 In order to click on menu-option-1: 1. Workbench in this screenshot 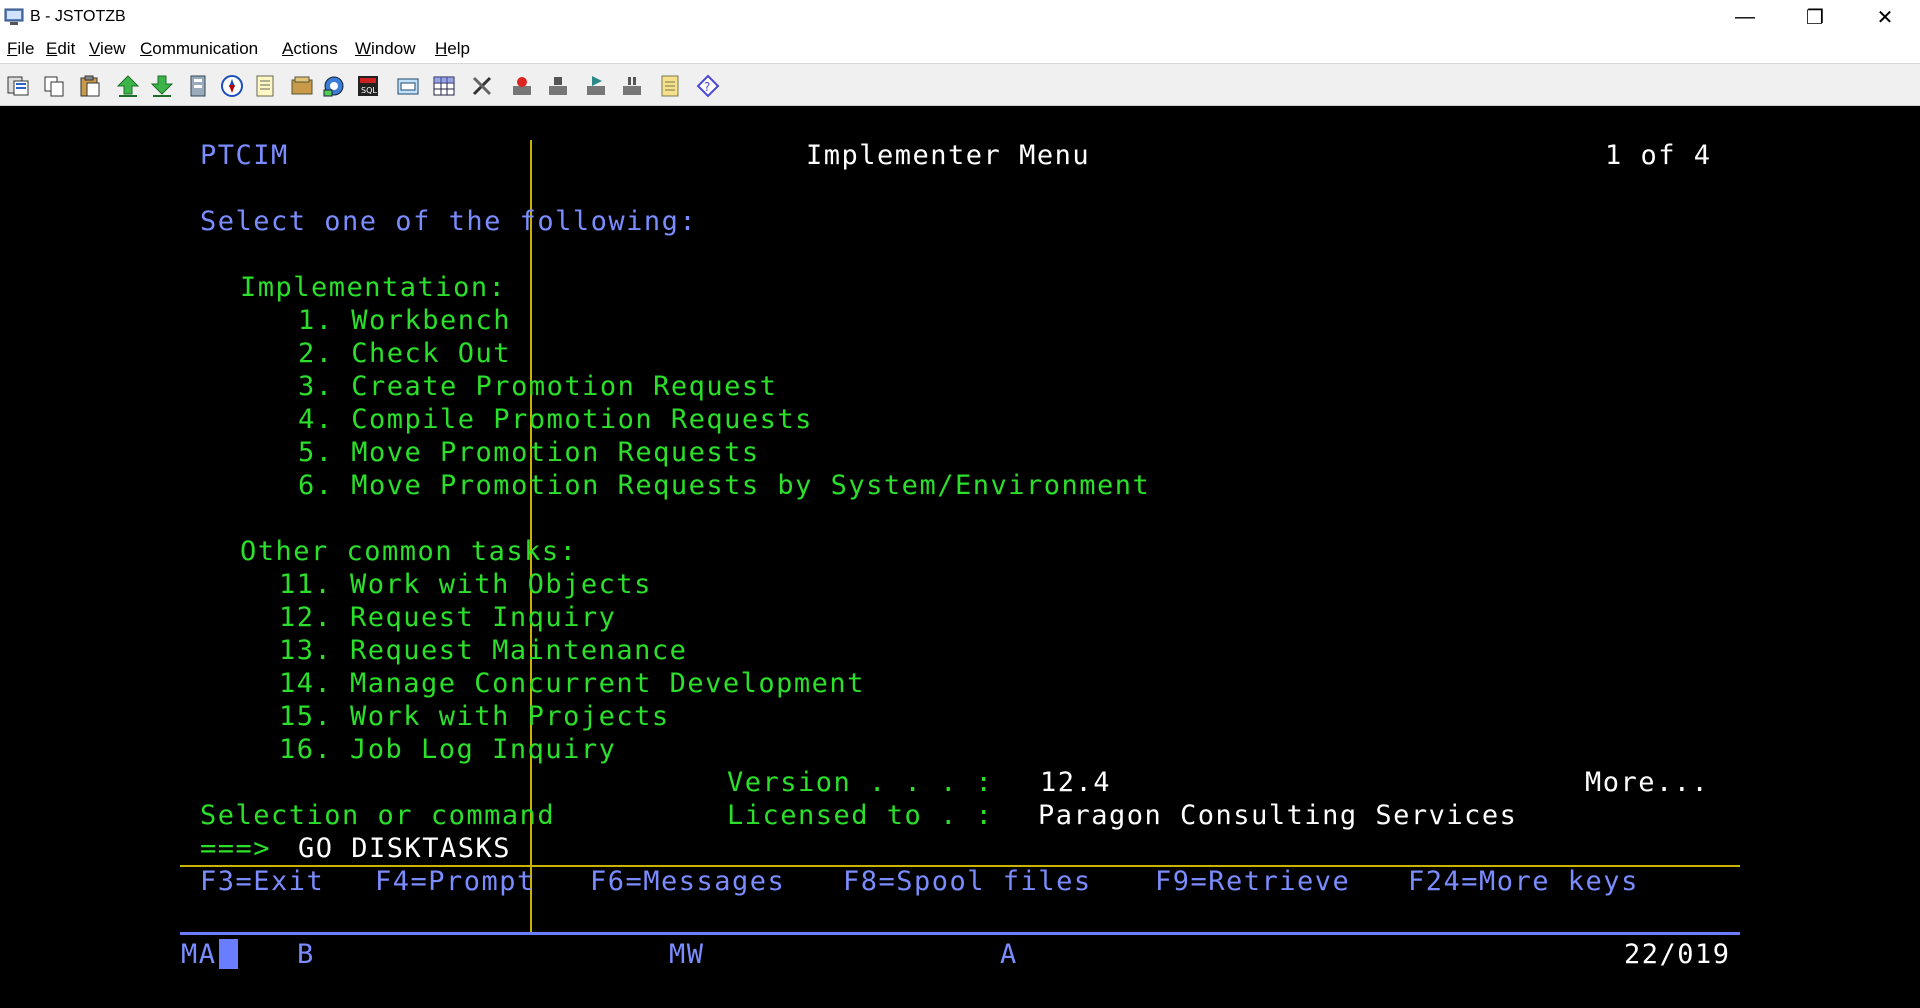, I will do `click(405, 320)`.